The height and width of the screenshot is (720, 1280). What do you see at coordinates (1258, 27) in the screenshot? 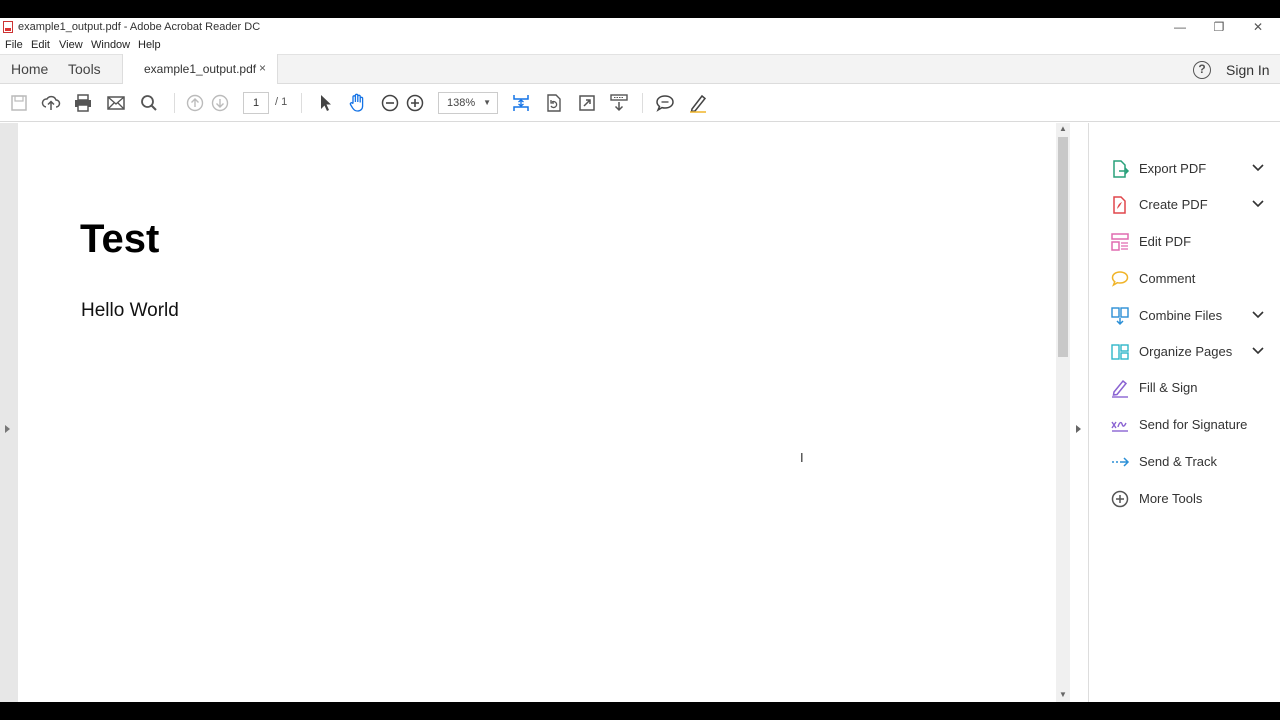
I see `close-button: ✕` at bounding box center [1258, 27].